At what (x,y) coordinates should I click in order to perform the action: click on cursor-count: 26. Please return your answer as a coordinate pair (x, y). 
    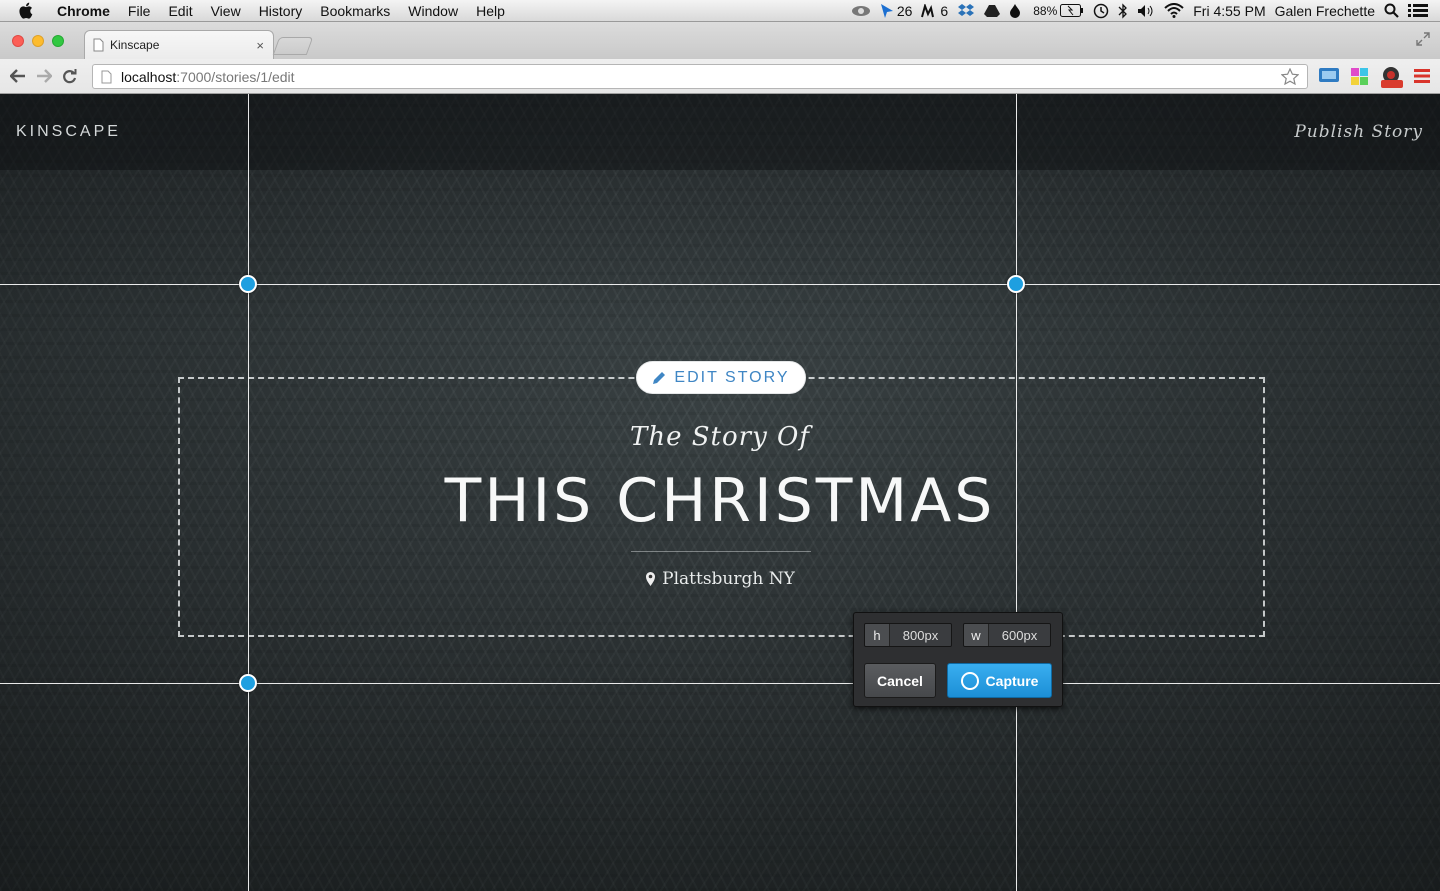
    Looking at the image, I should click on (904, 10).